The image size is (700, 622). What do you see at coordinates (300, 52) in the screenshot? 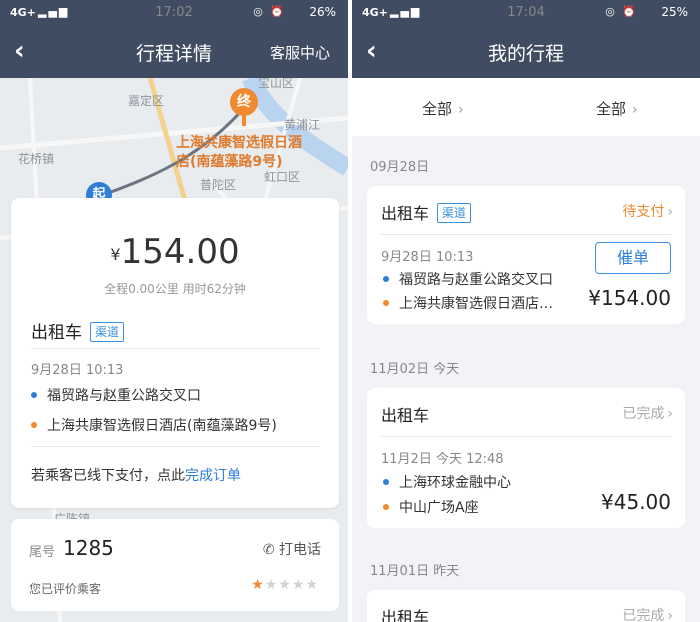
I see `customer-service-link: 客服中心` at bounding box center [300, 52].